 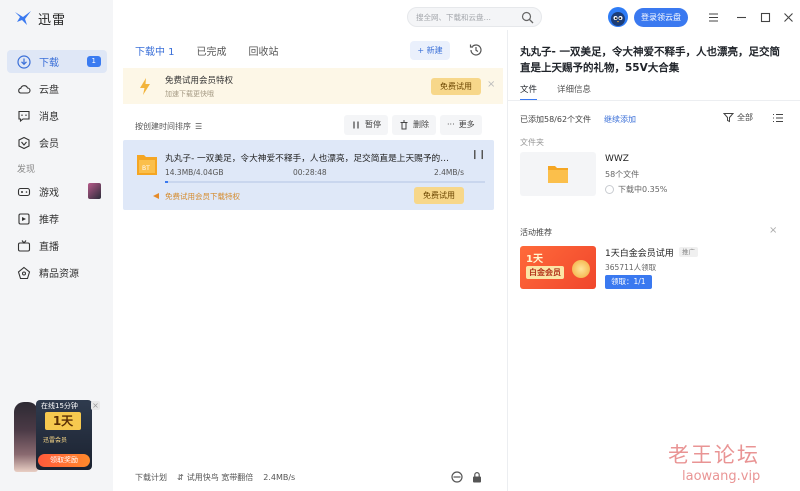 What do you see at coordinates (457, 477) in the screenshot?
I see `browser-icon` at bounding box center [457, 477].